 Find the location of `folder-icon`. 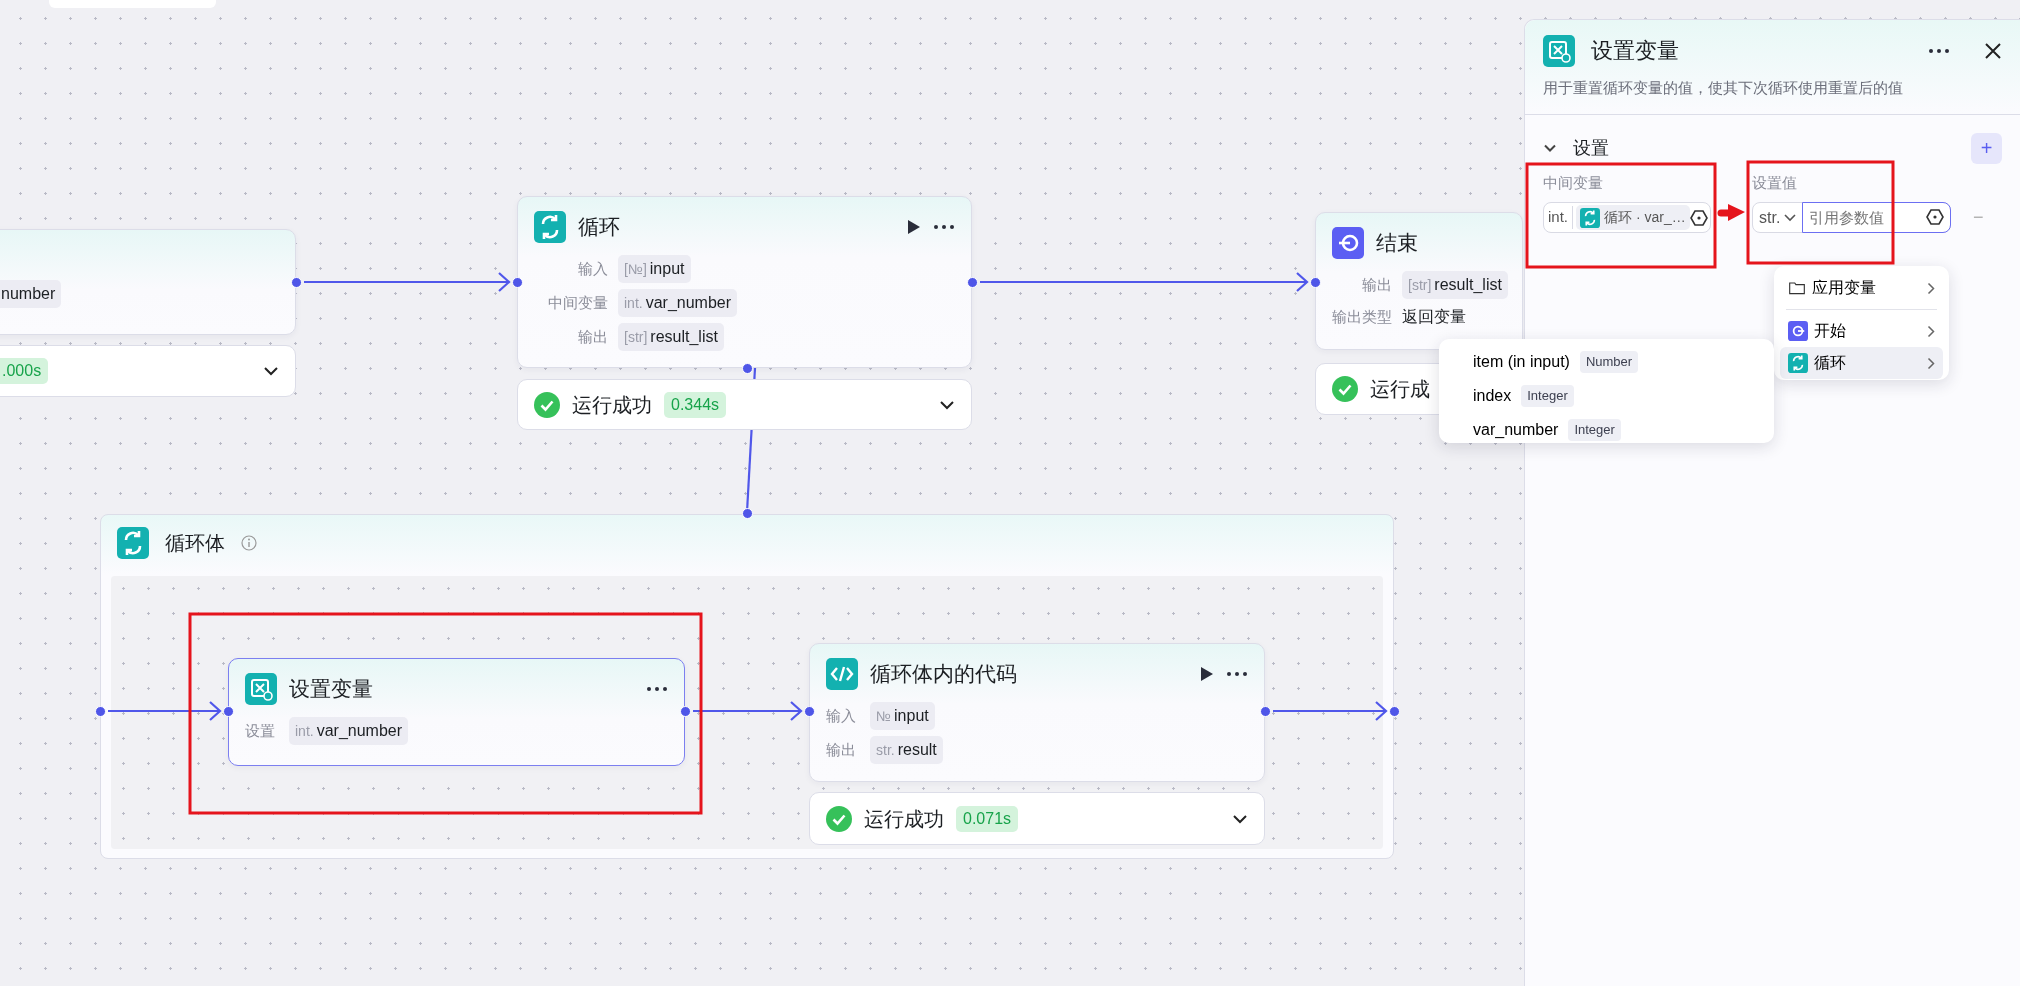

folder-icon is located at coordinates (1797, 288).